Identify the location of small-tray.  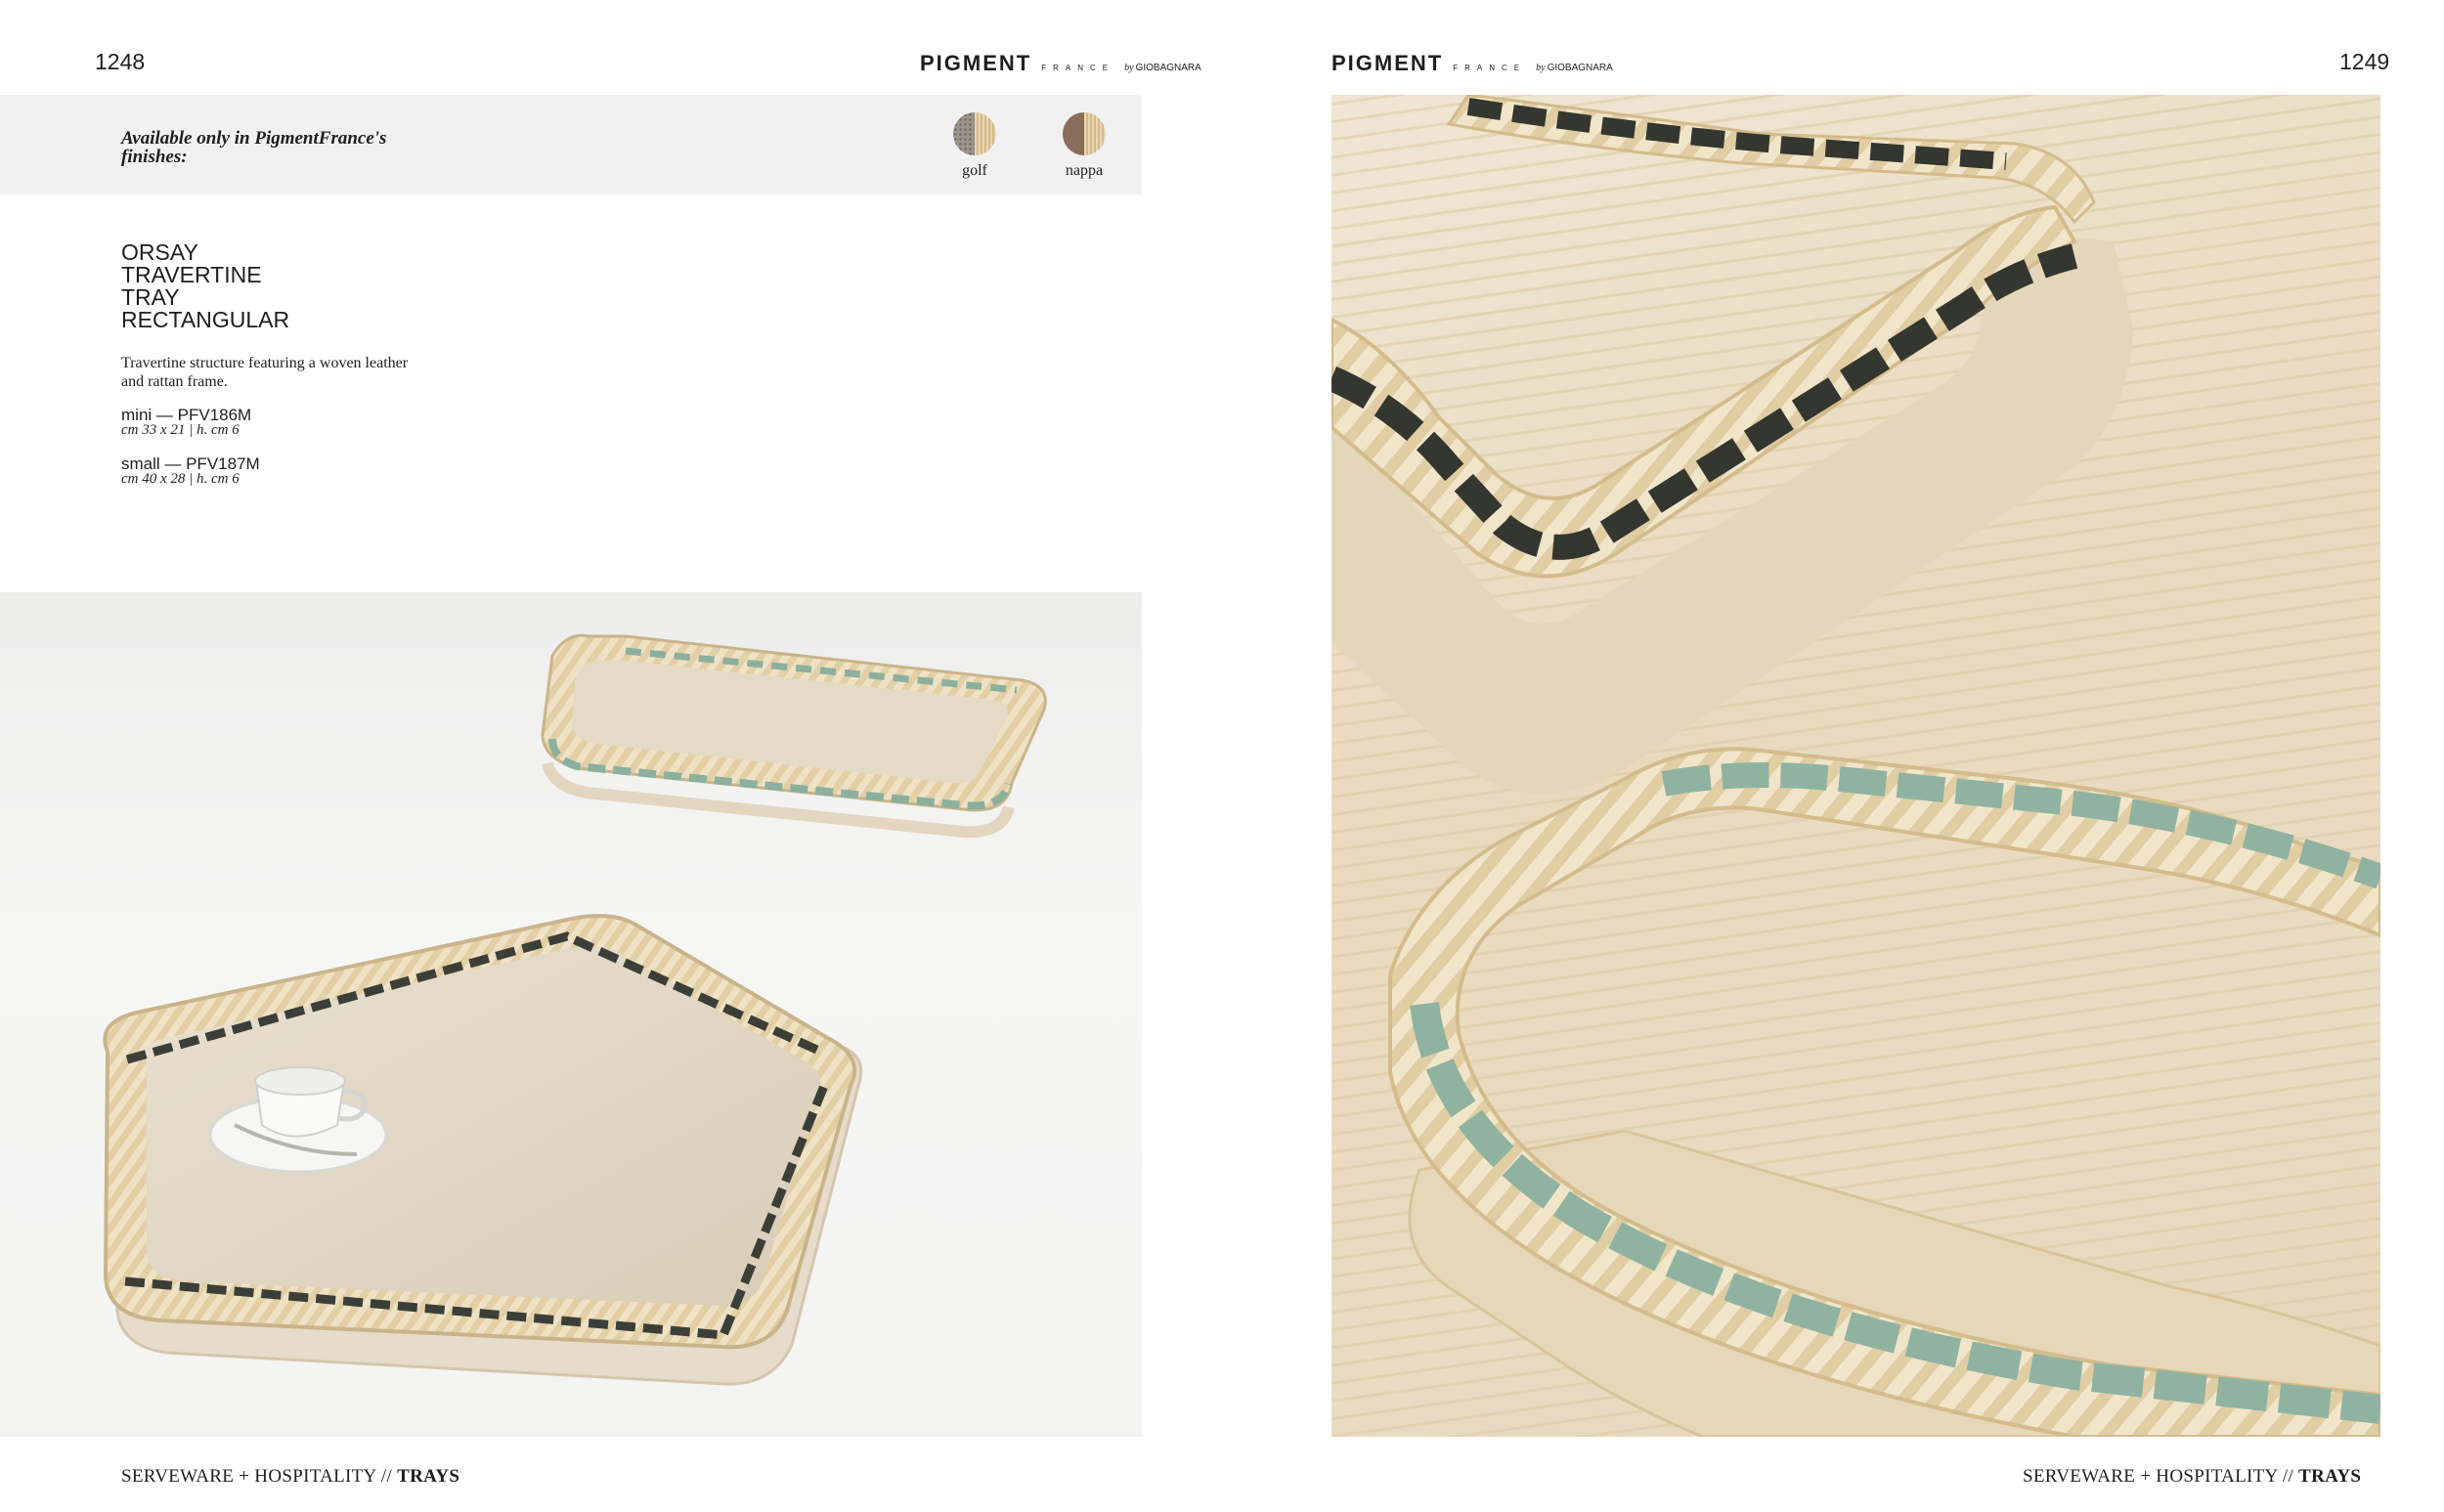
(483, 1150).